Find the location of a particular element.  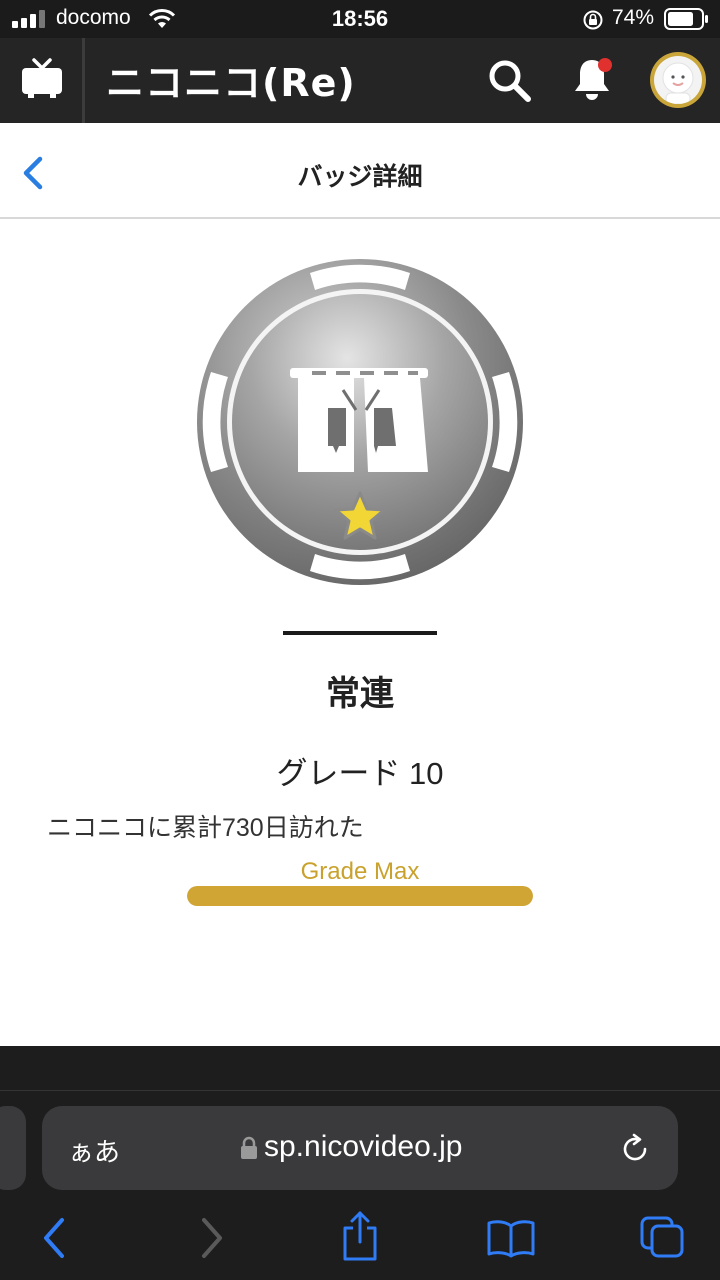

reload-icon is located at coordinates (635, 1149).